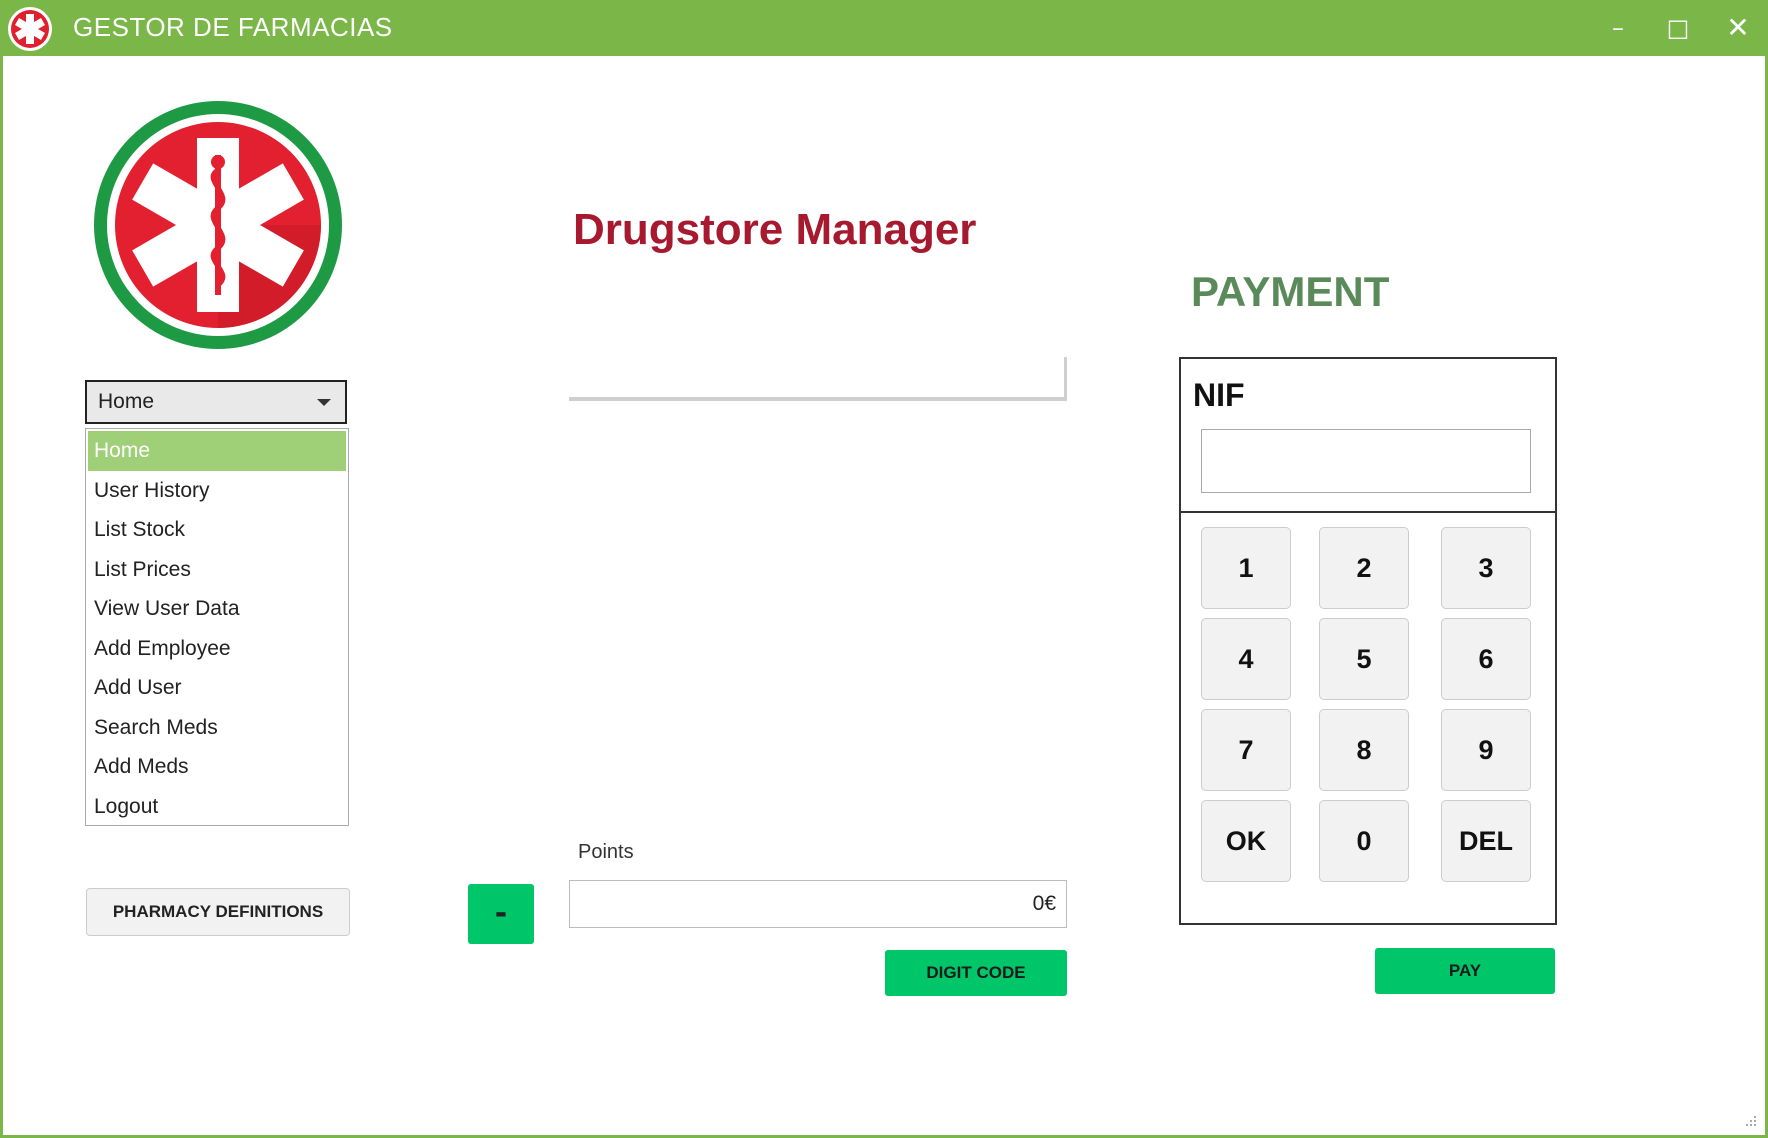 The width and height of the screenshot is (1768, 1138). What do you see at coordinates (1246, 750) in the screenshot?
I see `keypad-key-7: 7` at bounding box center [1246, 750].